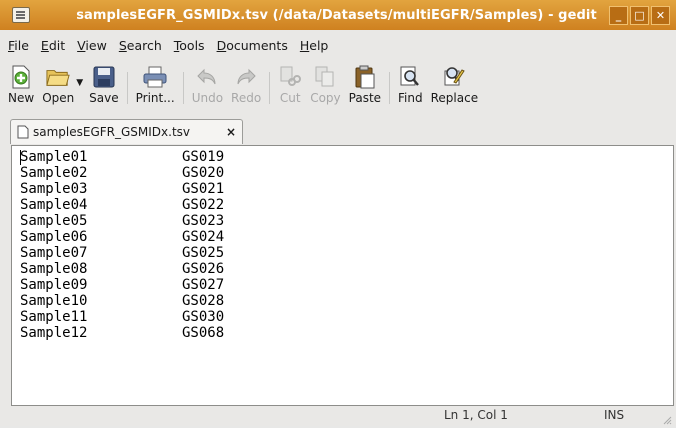  Describe the element at coordinates (203, 333) in the screenshot. I see `gs-id-cell: GS068` at that location.